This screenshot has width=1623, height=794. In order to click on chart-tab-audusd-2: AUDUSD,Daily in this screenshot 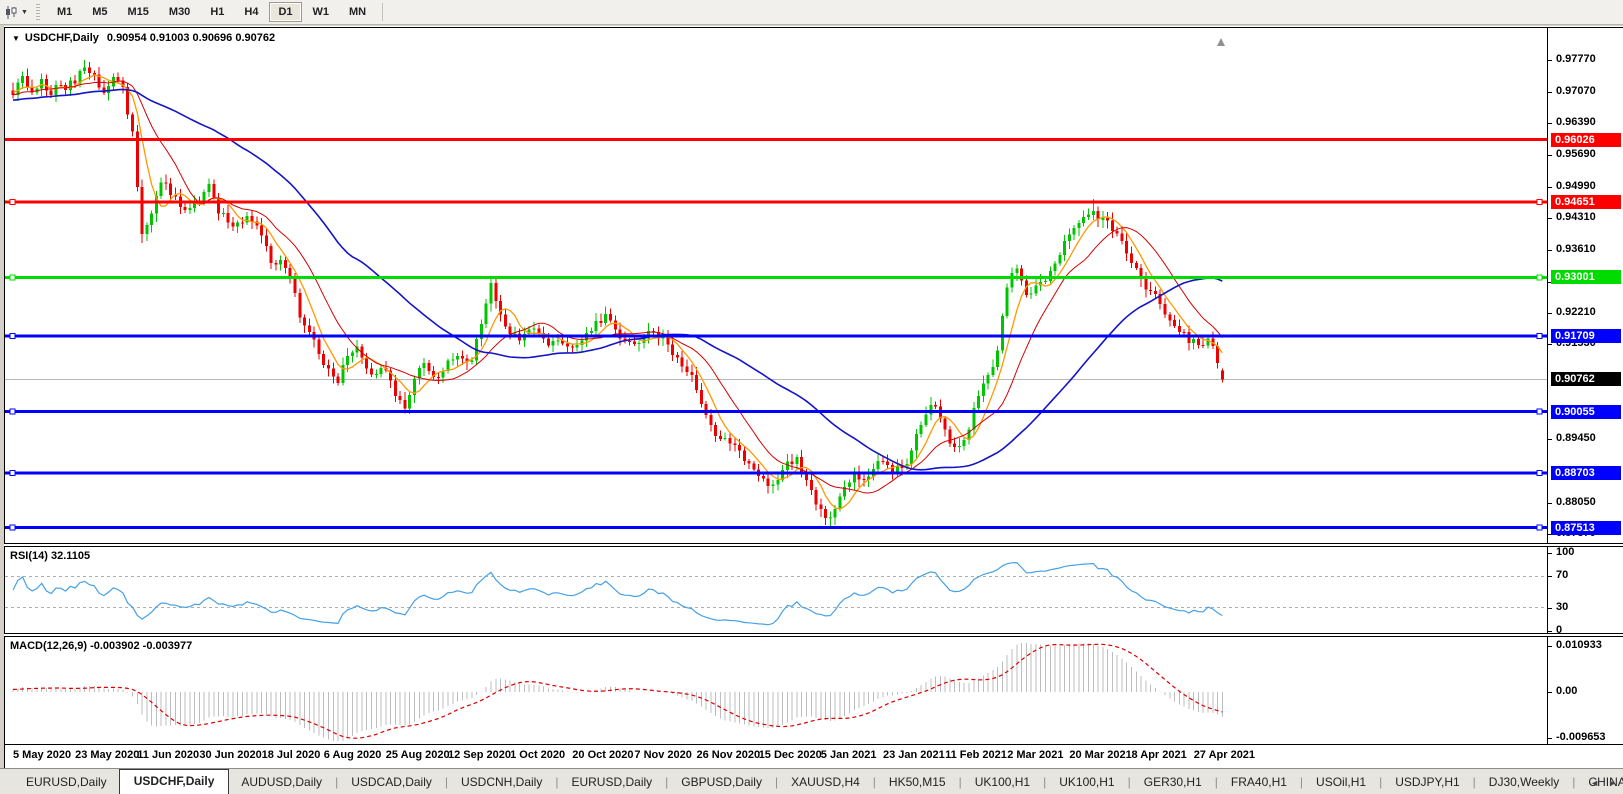, I will do `click(281, 782)`.